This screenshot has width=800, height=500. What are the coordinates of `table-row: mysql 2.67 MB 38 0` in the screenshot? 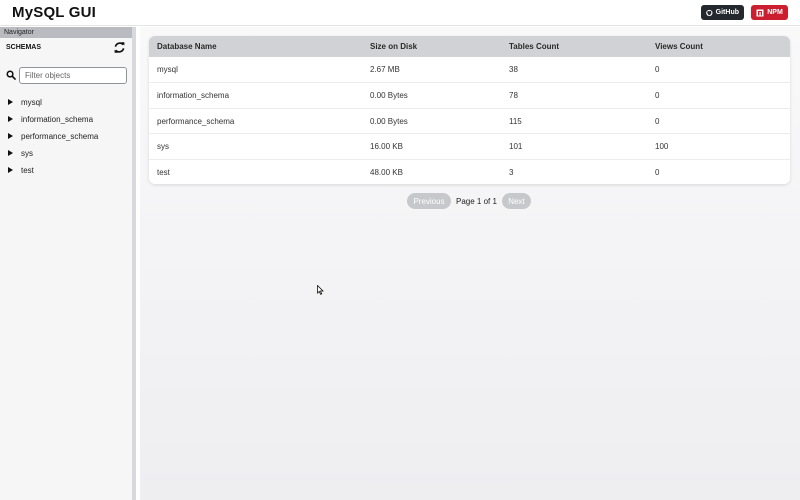 It's located at (469, 69).